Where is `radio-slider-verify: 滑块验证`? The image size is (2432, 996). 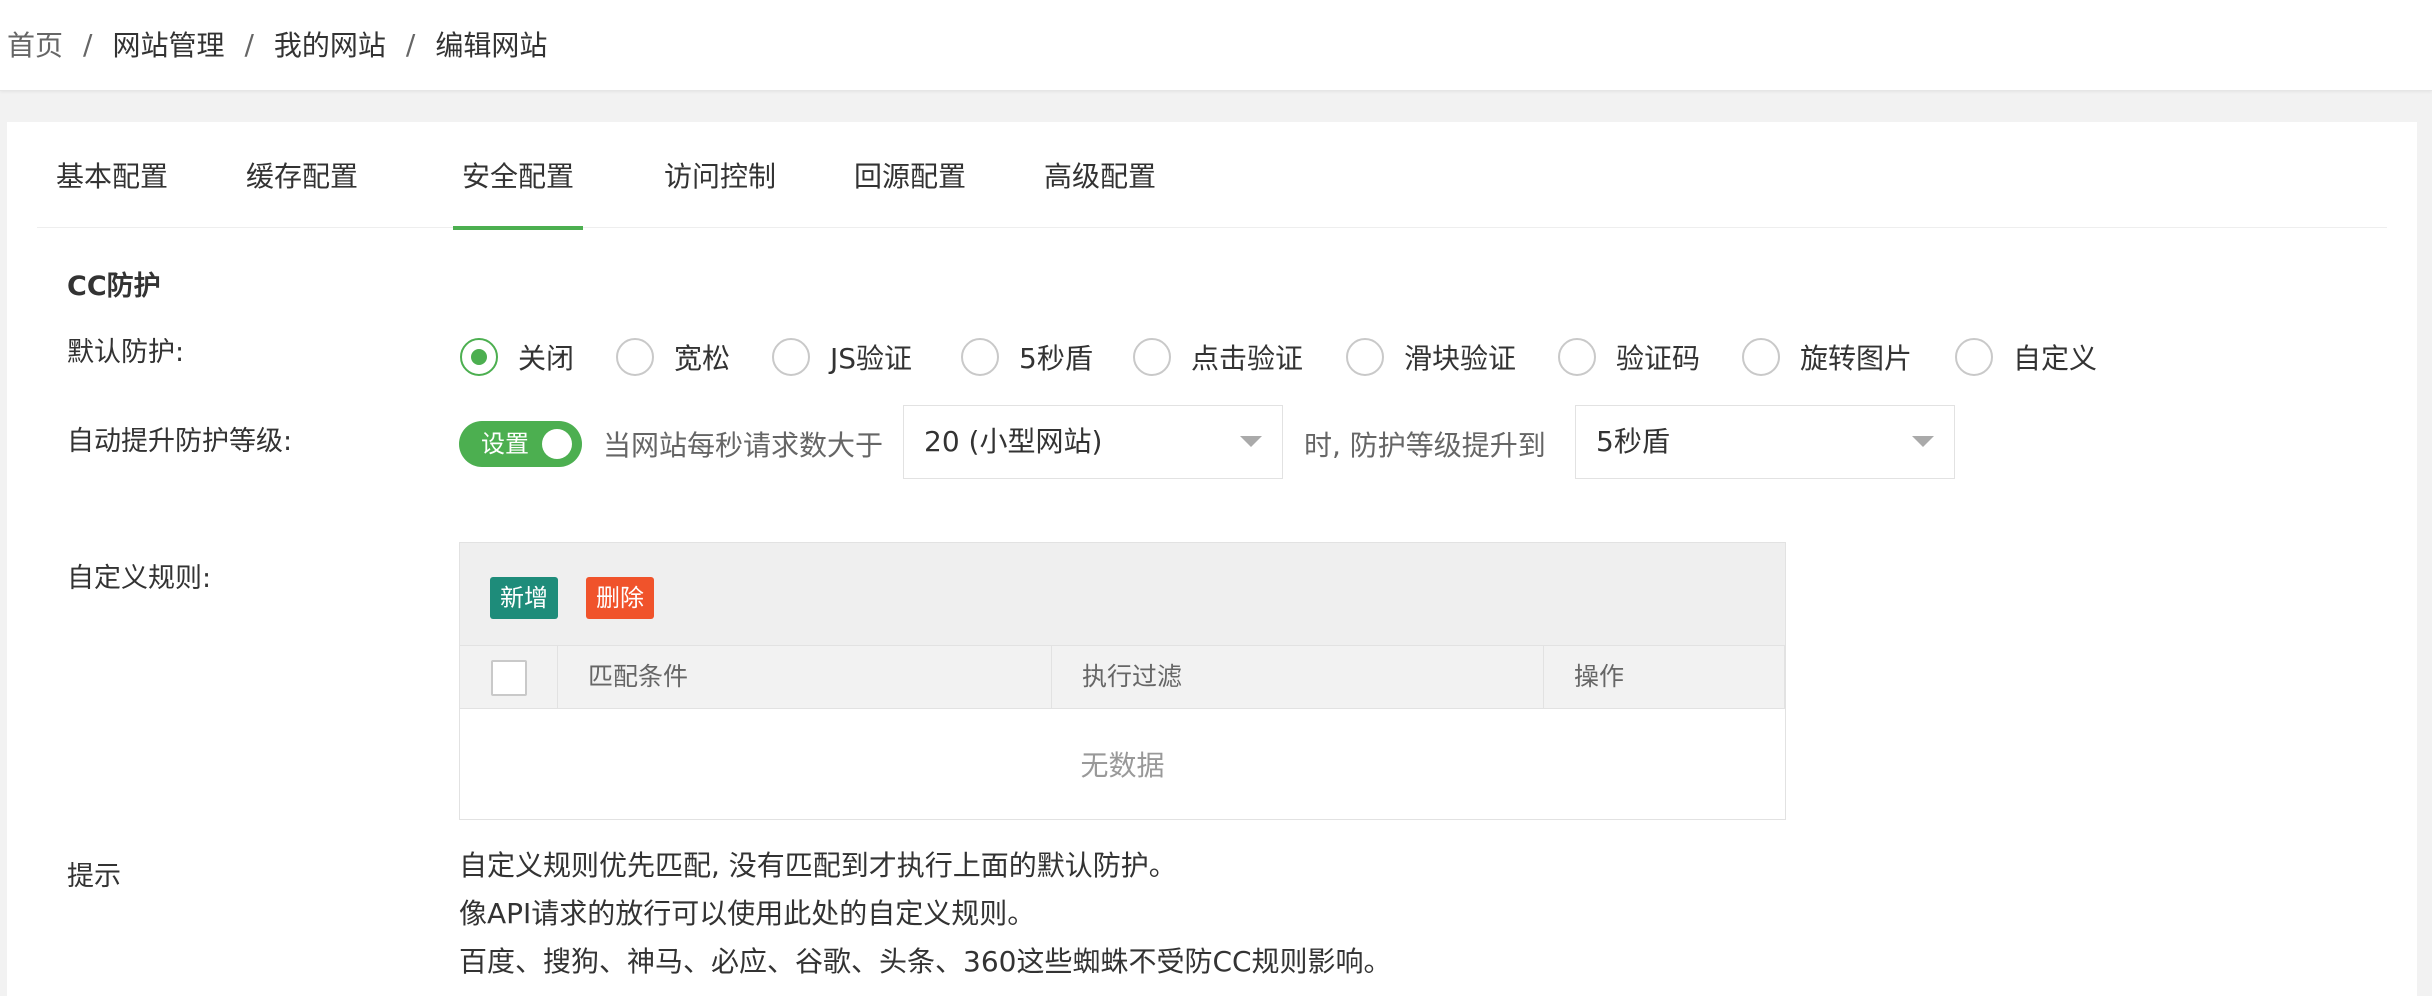
radio-slider-verify: 滑块验证 is located at coordinates (1431, 357).